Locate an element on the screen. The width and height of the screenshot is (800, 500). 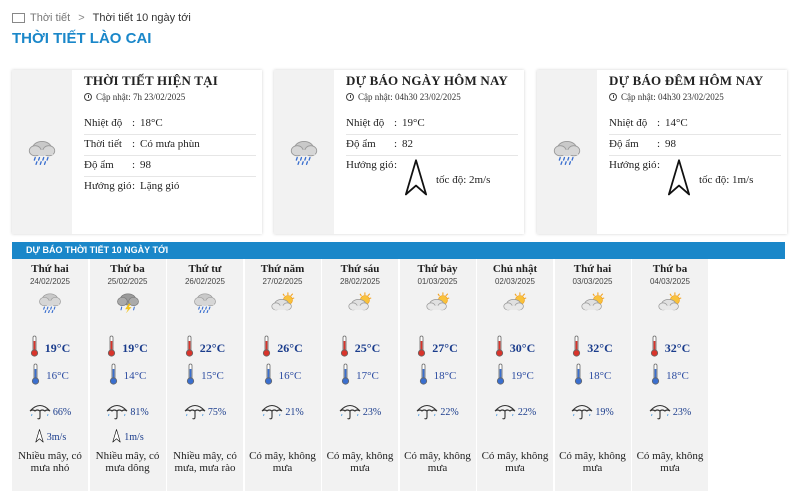
row-value: Có mưa phùn is located at coordinates (170, 144).